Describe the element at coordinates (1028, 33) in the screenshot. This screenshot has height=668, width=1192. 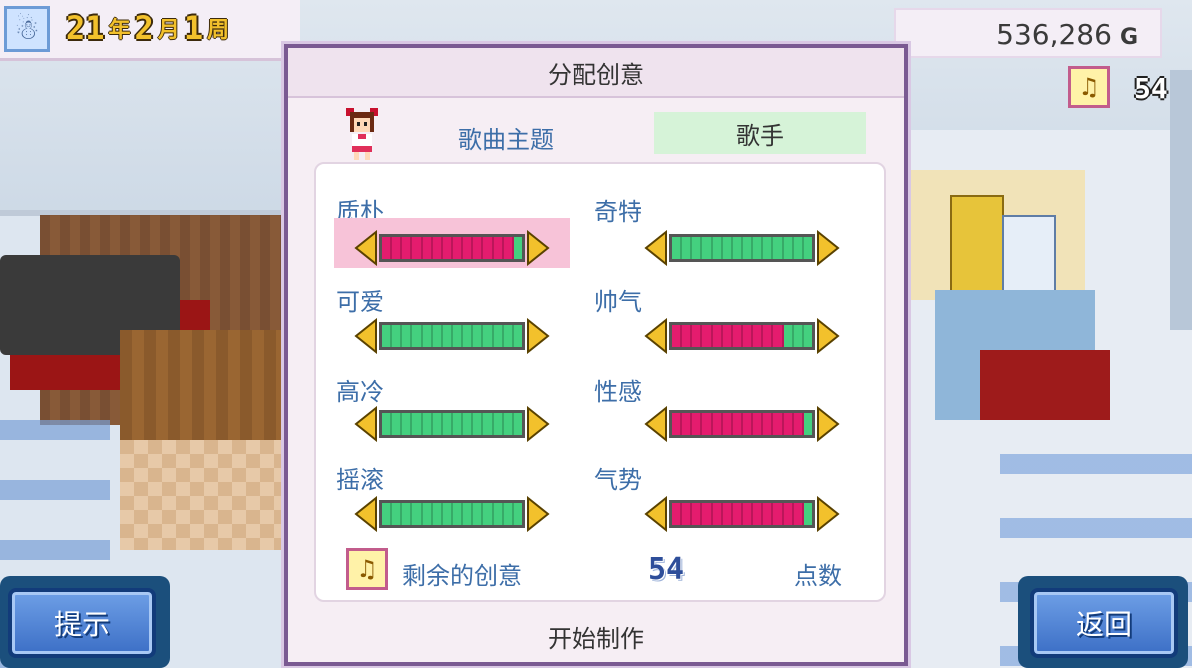
I see `money-bar: 536,286 G` at that location.